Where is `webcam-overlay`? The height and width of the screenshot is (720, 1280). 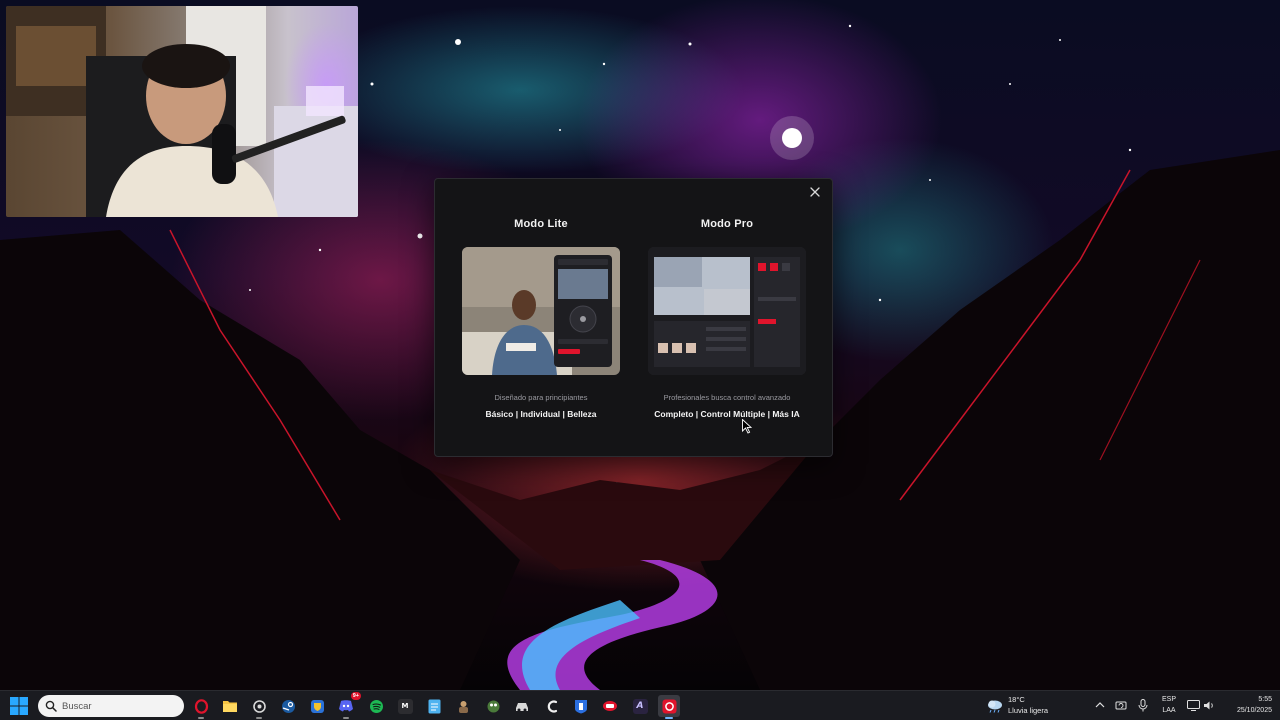 webcam-overlay is located at coordinates (182, 111).